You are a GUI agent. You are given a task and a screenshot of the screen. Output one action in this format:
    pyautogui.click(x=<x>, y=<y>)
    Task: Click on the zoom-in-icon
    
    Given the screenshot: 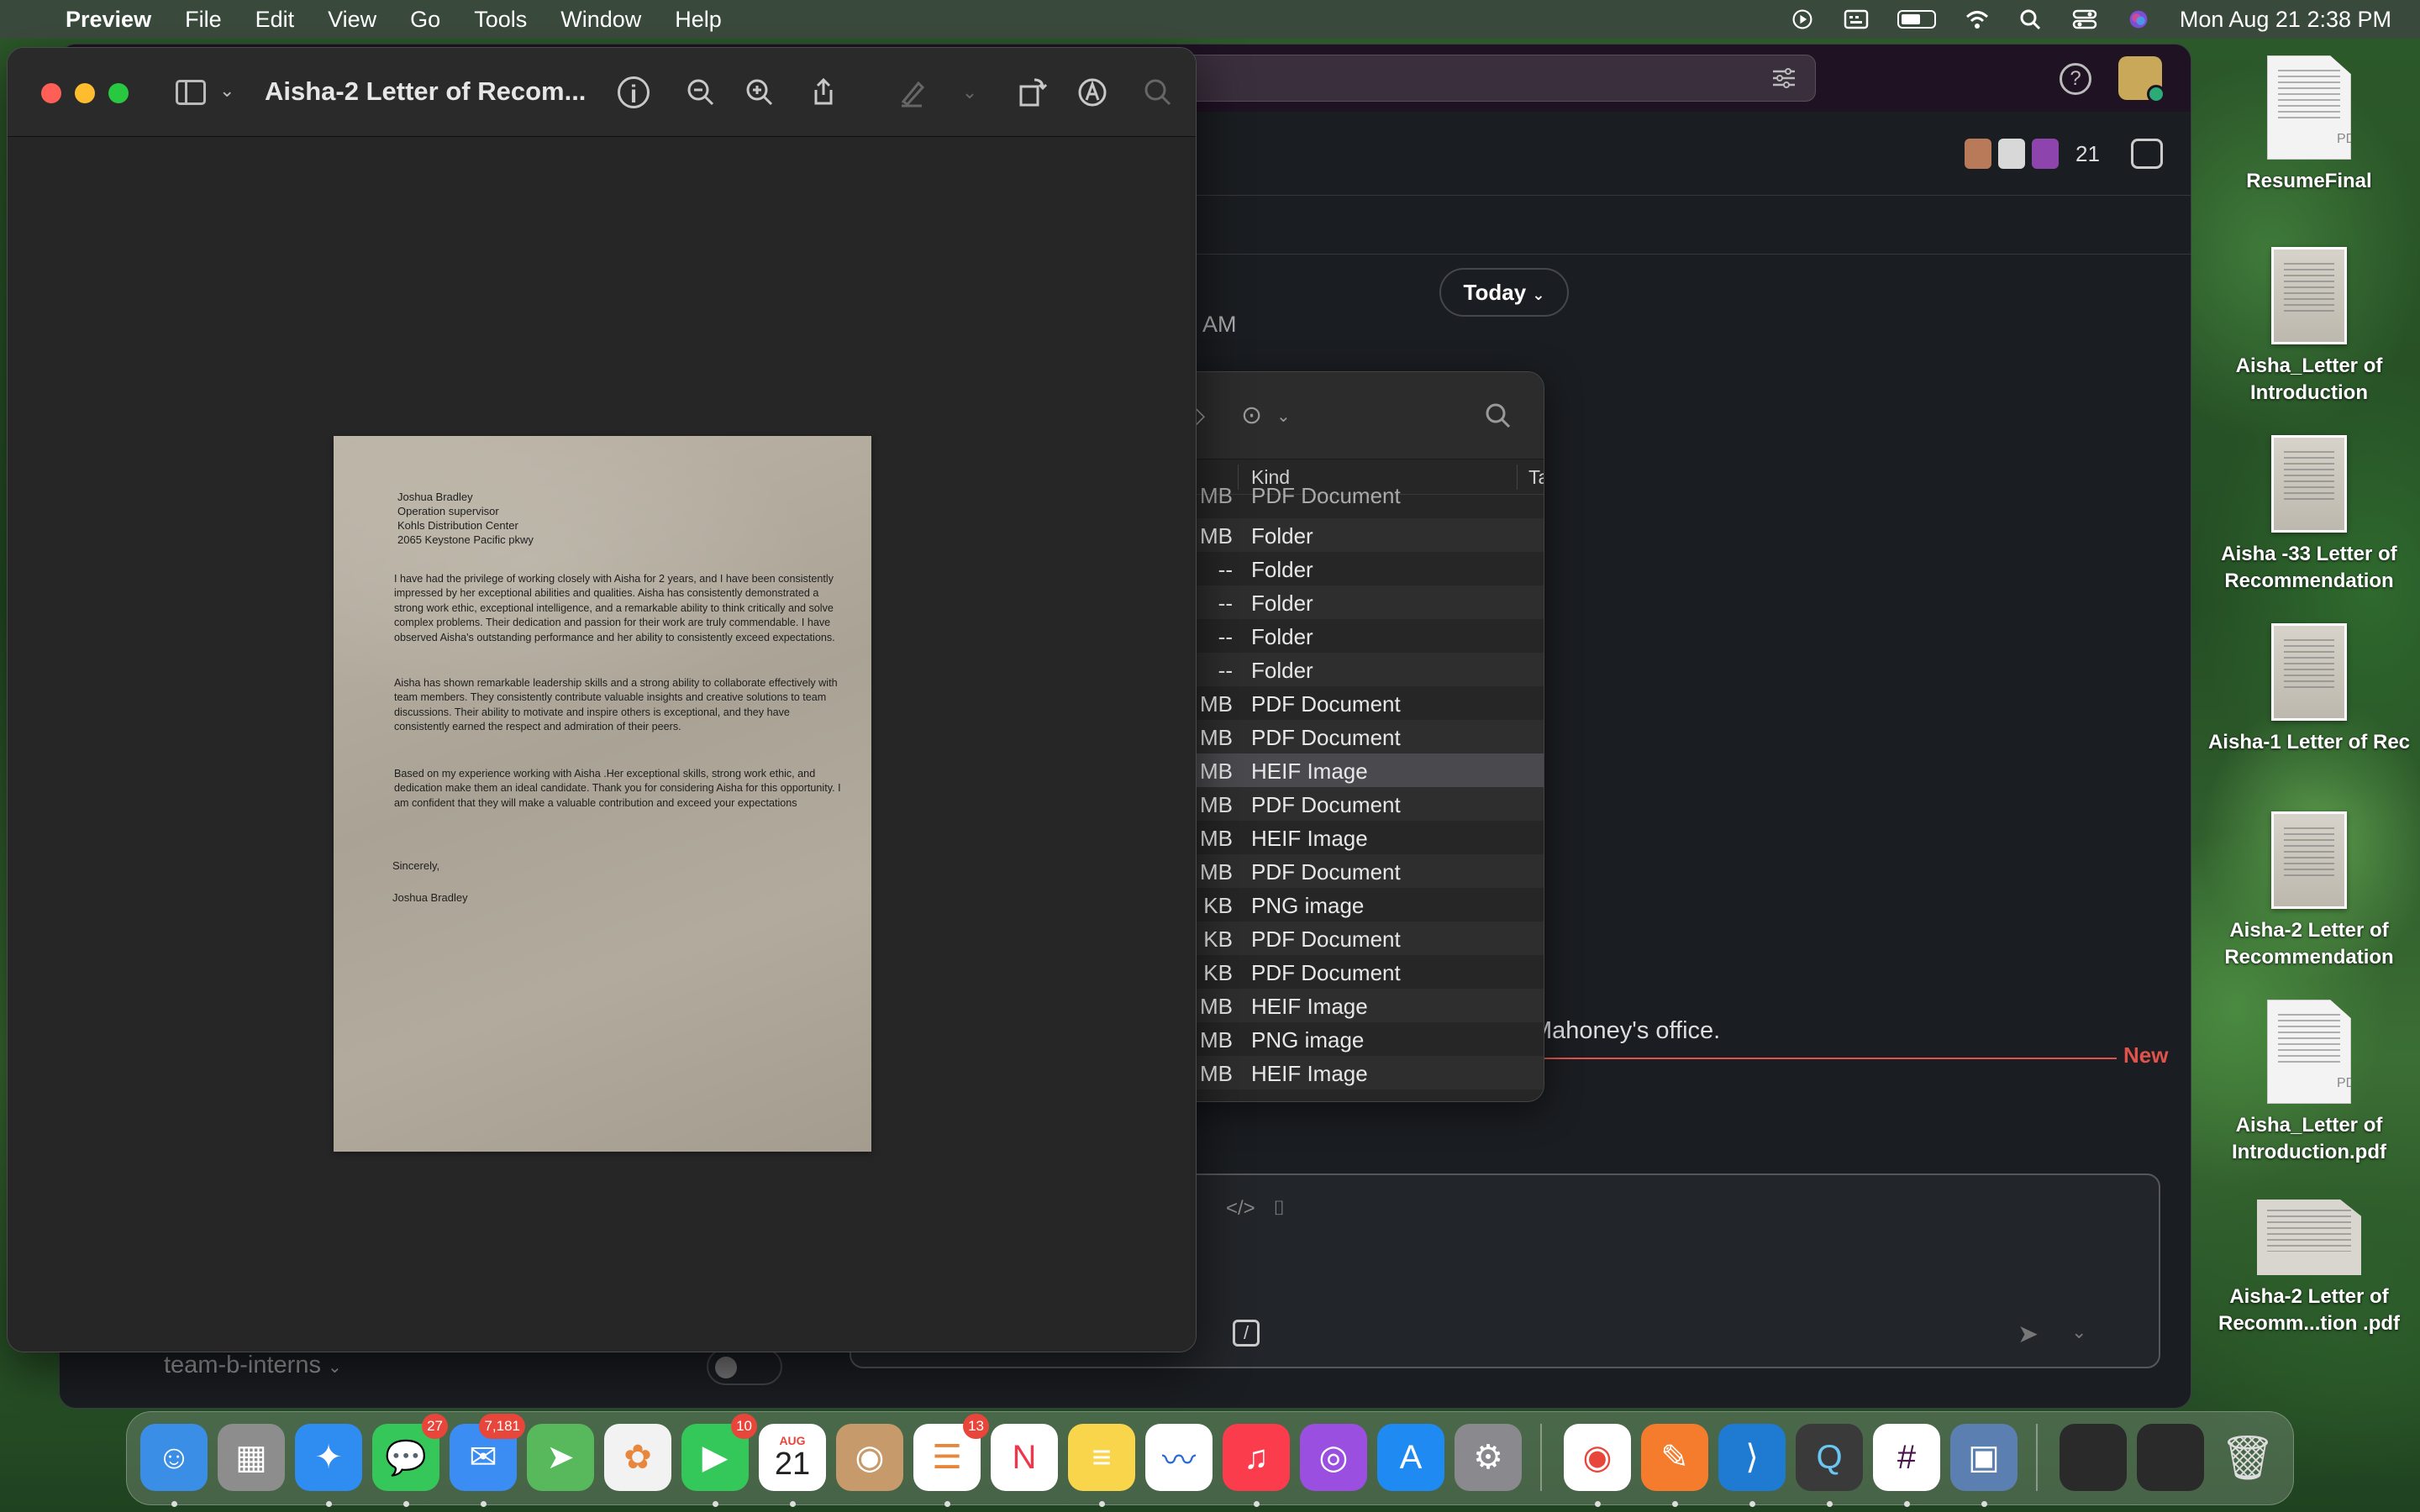 What is the action you would take?
    pyautogui.click(x=760, y=92)
    